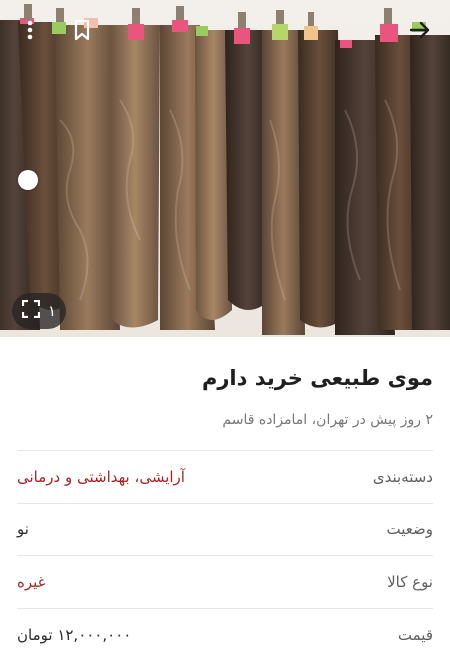  I want to click on bookmark-icon, so click(82, 30).